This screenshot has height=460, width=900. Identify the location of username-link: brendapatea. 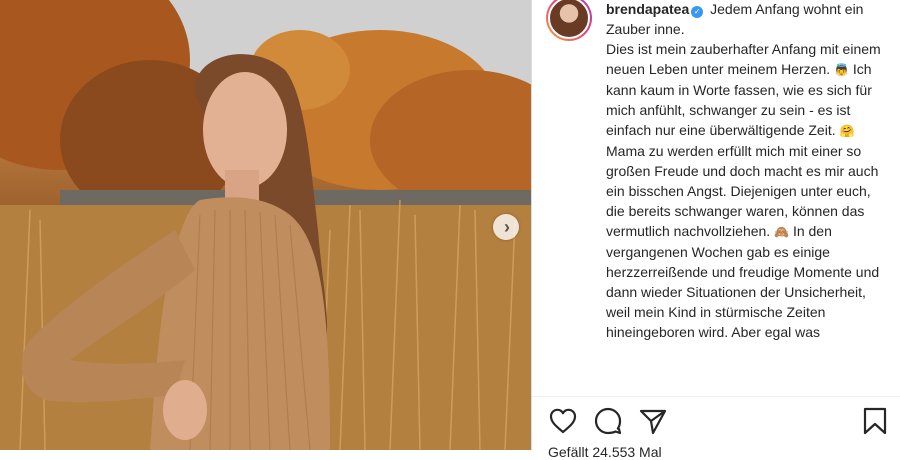
(647, 9).